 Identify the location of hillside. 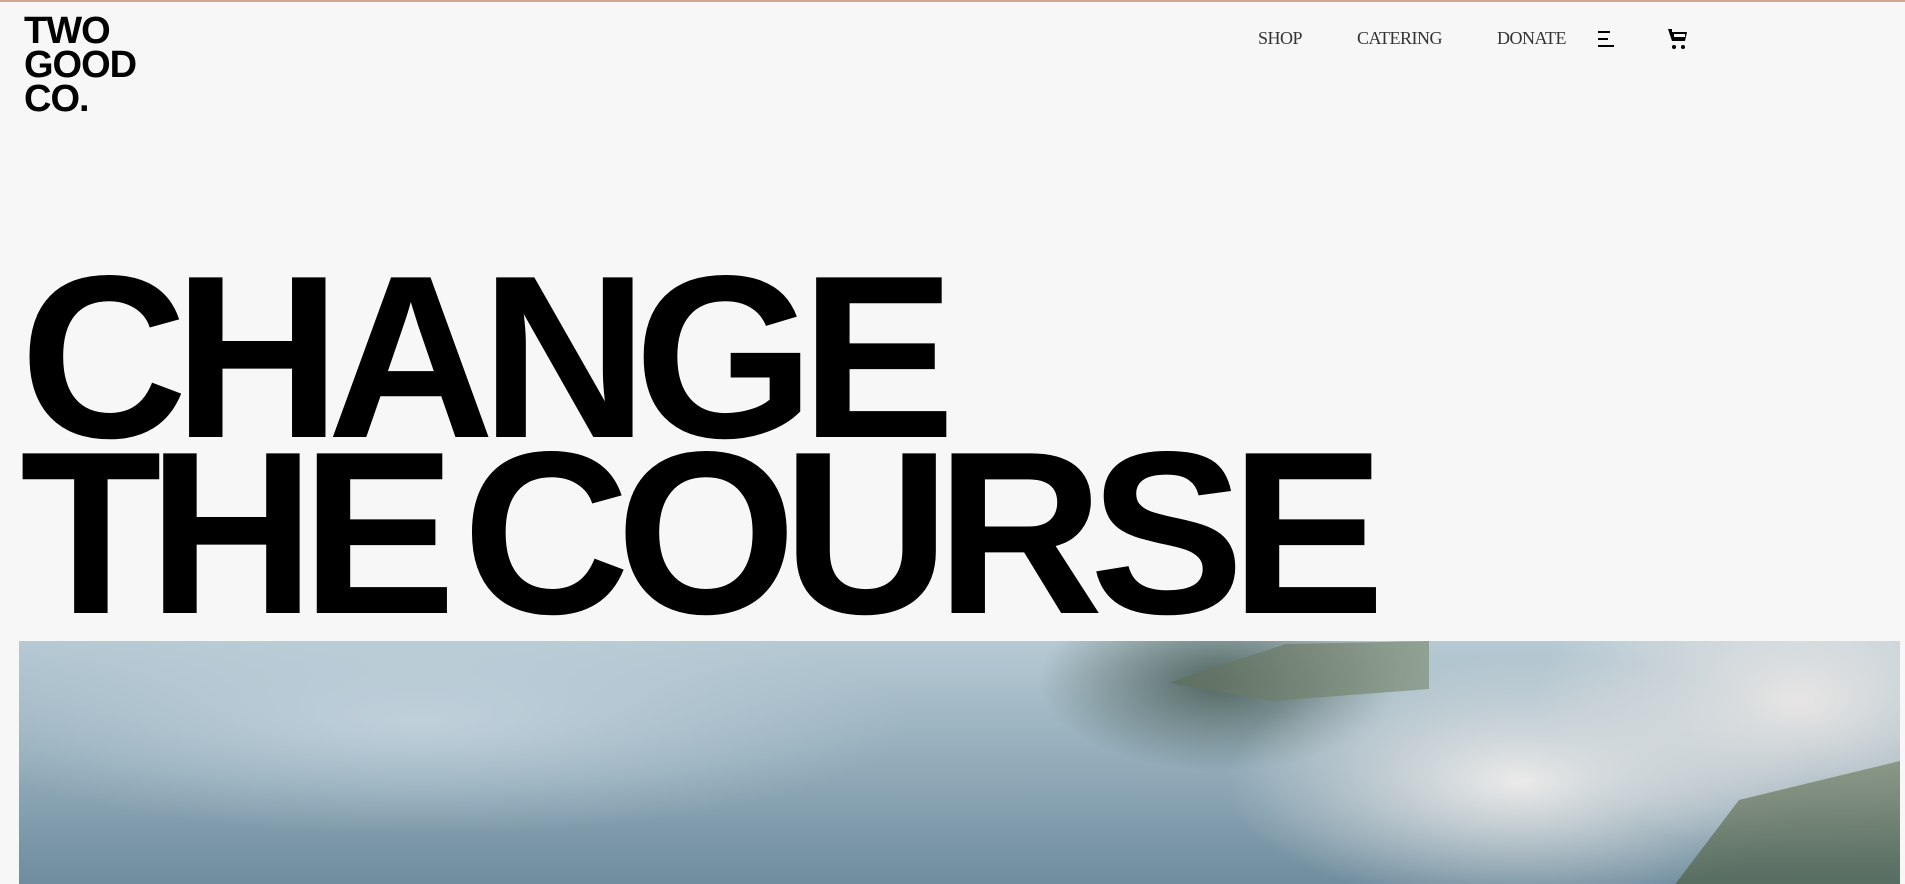
(1785, 822).